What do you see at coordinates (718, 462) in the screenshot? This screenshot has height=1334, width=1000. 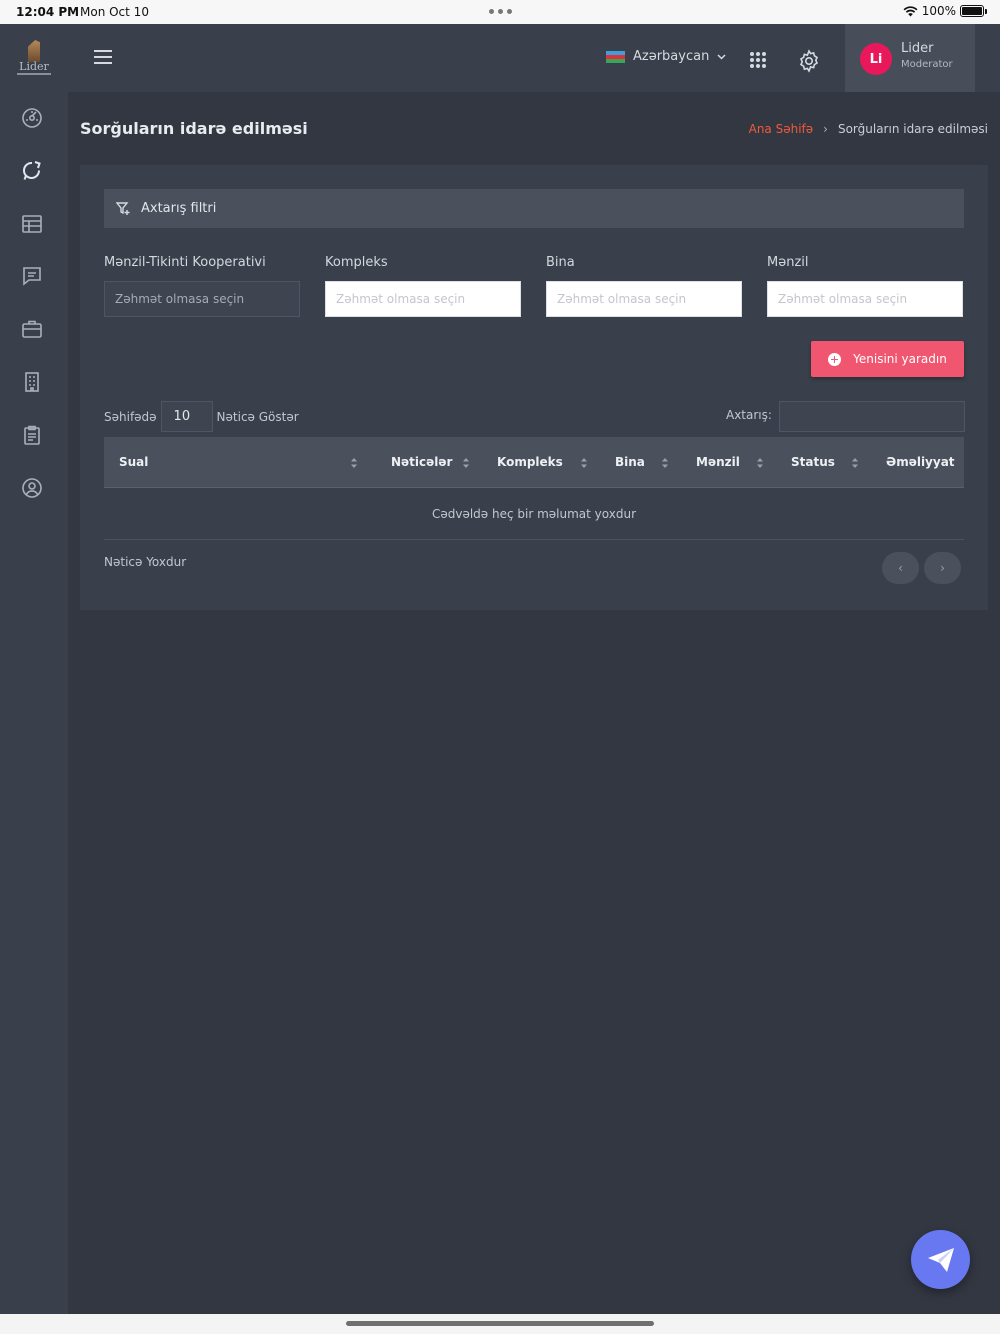 I see `column-apartment: Mənzil` at bounding box center [718, 462].